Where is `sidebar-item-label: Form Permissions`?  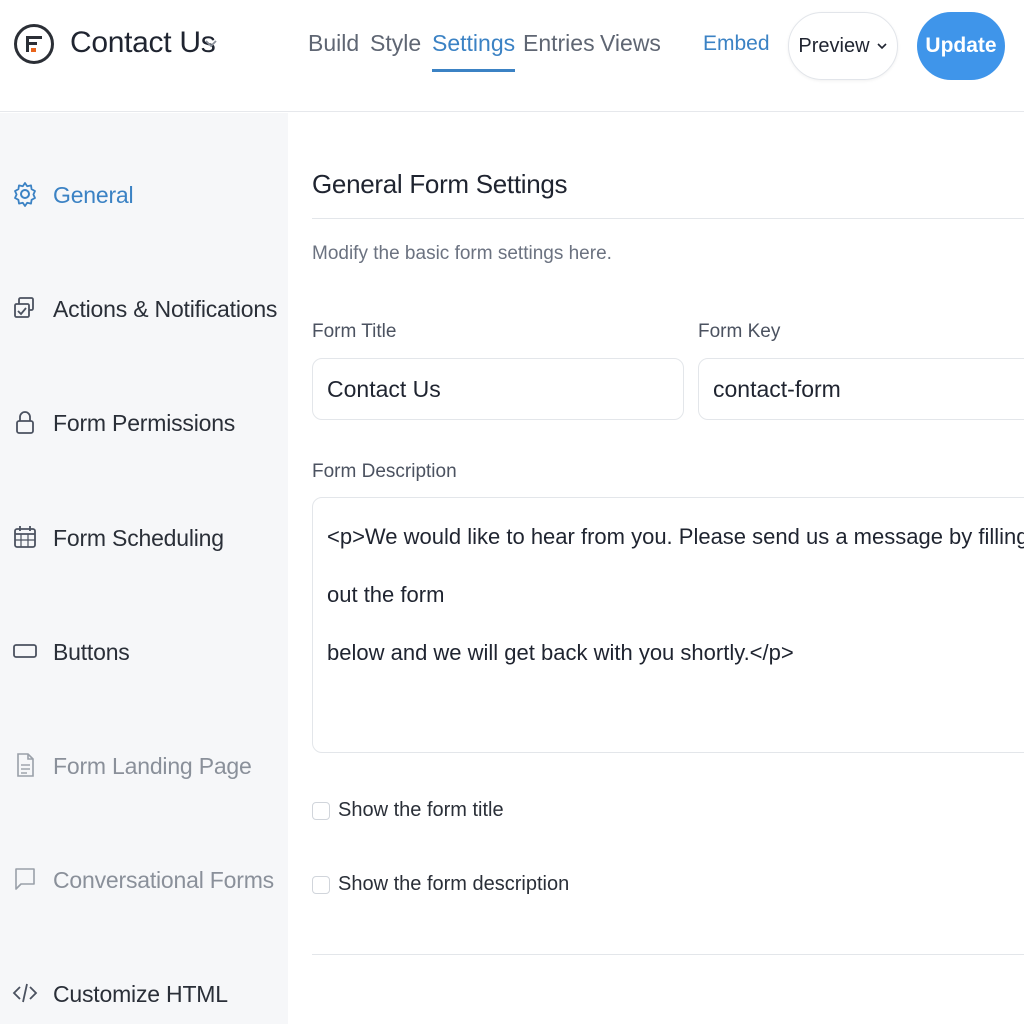 sidebar-item-label: Form Permissions is located at coordinates (144, 422).